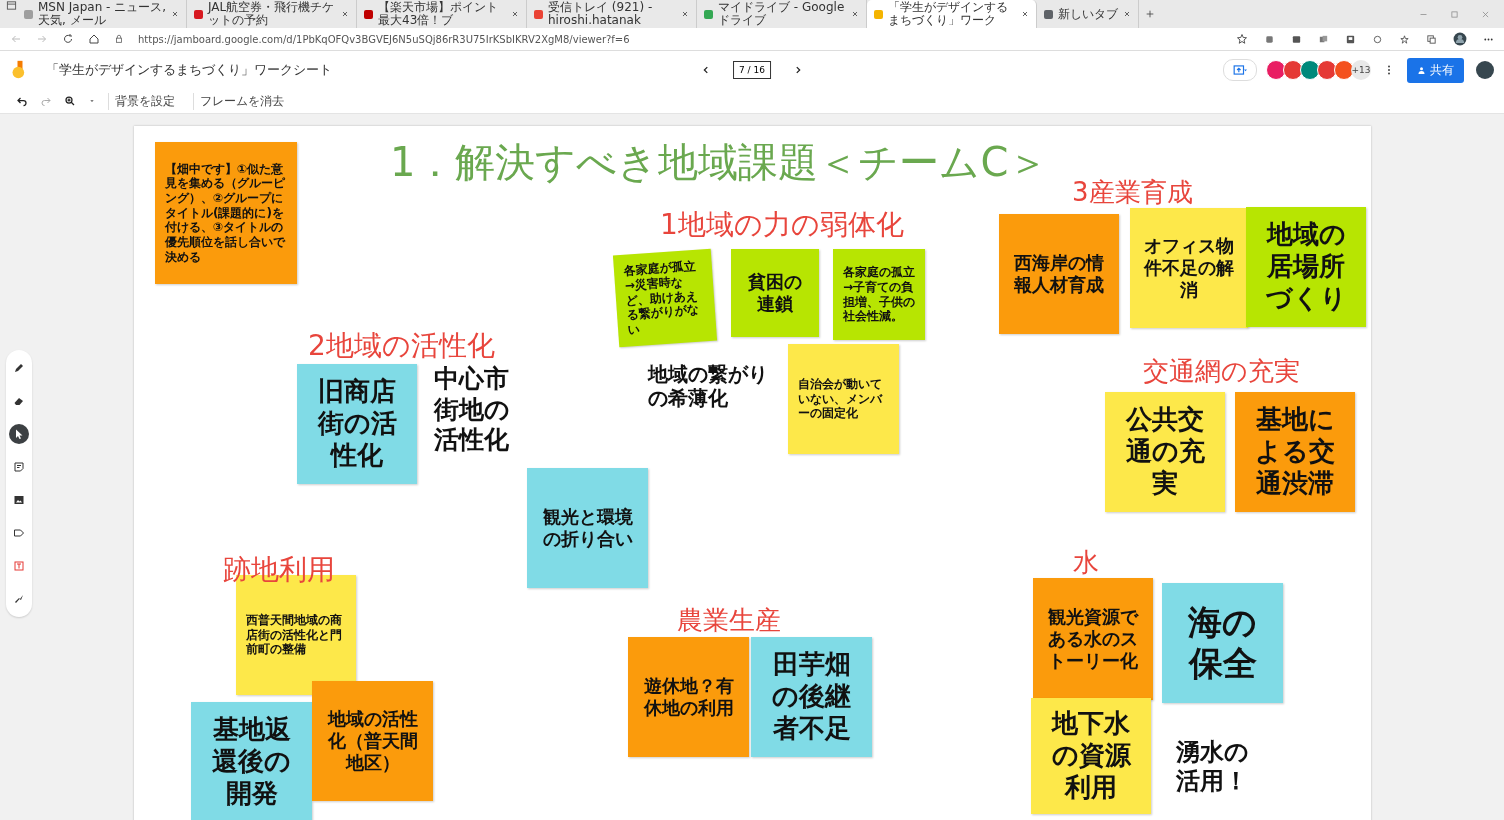 Image resolution: width=1504 pixels, height=820 pixels. I want to click on zoom-icon, so click(70, 101).